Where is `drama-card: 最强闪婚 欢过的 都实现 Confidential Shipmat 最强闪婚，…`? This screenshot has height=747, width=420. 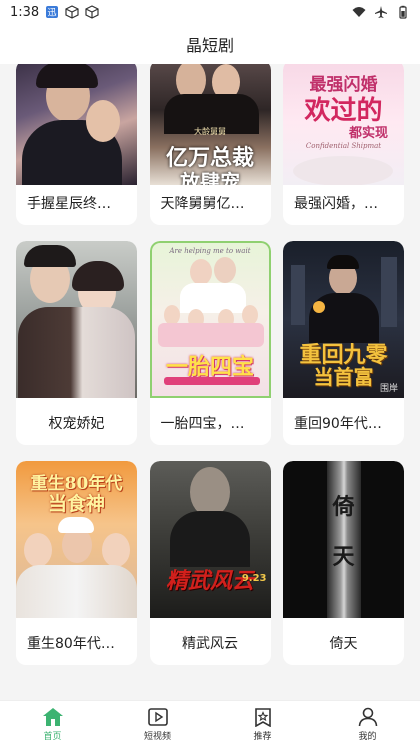
drama-card: 最强闪婚 欢过的 都实现 Confidential Shipmat 最强闪婚，… is located at coordinates (343, 144).